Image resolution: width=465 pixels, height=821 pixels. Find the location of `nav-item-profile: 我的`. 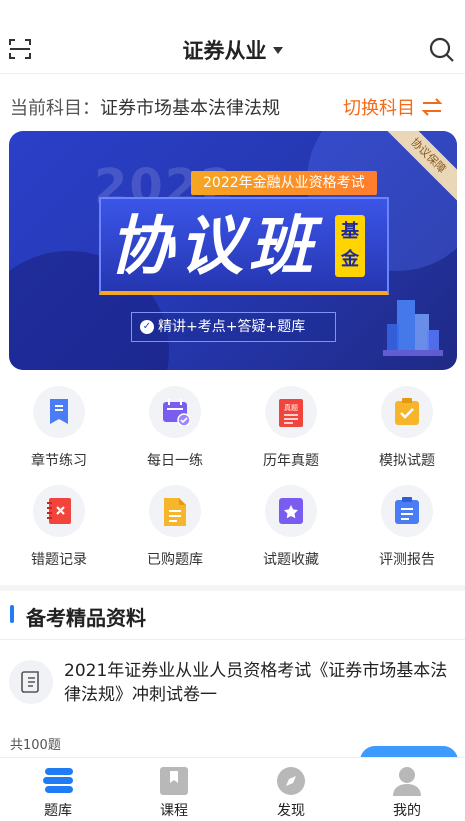

nav-item-profile: 我的 is located at coordinates (407, 789).